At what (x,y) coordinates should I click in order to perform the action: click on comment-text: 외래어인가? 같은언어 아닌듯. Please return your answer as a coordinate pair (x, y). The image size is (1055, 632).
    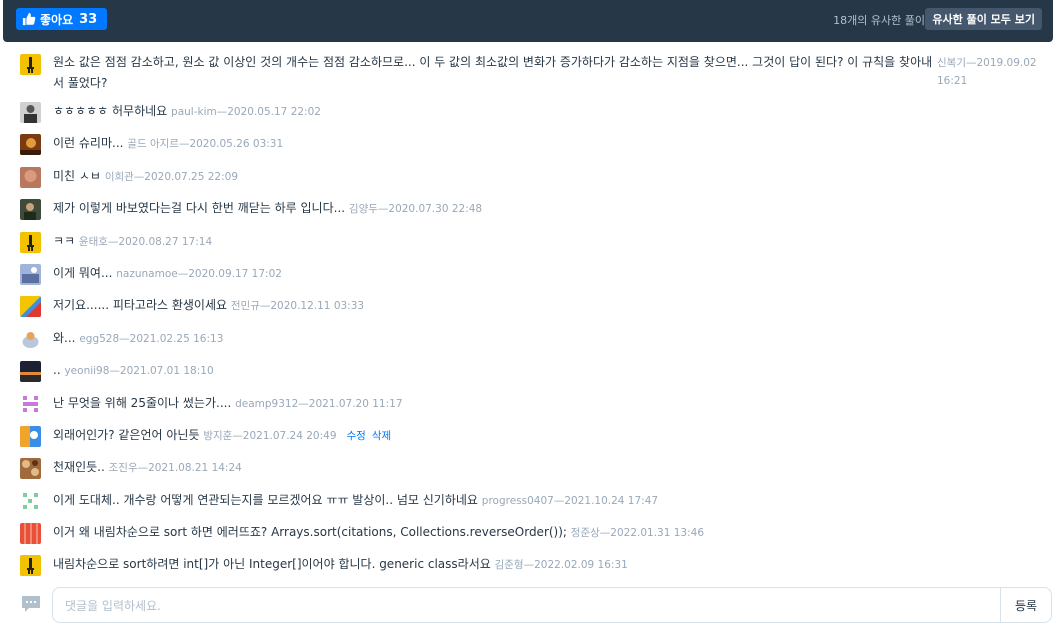
    Looking at the image, I should click on (126, 434).